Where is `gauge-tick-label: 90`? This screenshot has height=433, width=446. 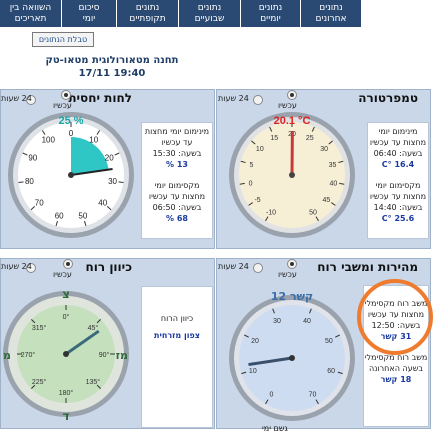 gauge-tick-label: 90 is located at coordinates (32, 158).